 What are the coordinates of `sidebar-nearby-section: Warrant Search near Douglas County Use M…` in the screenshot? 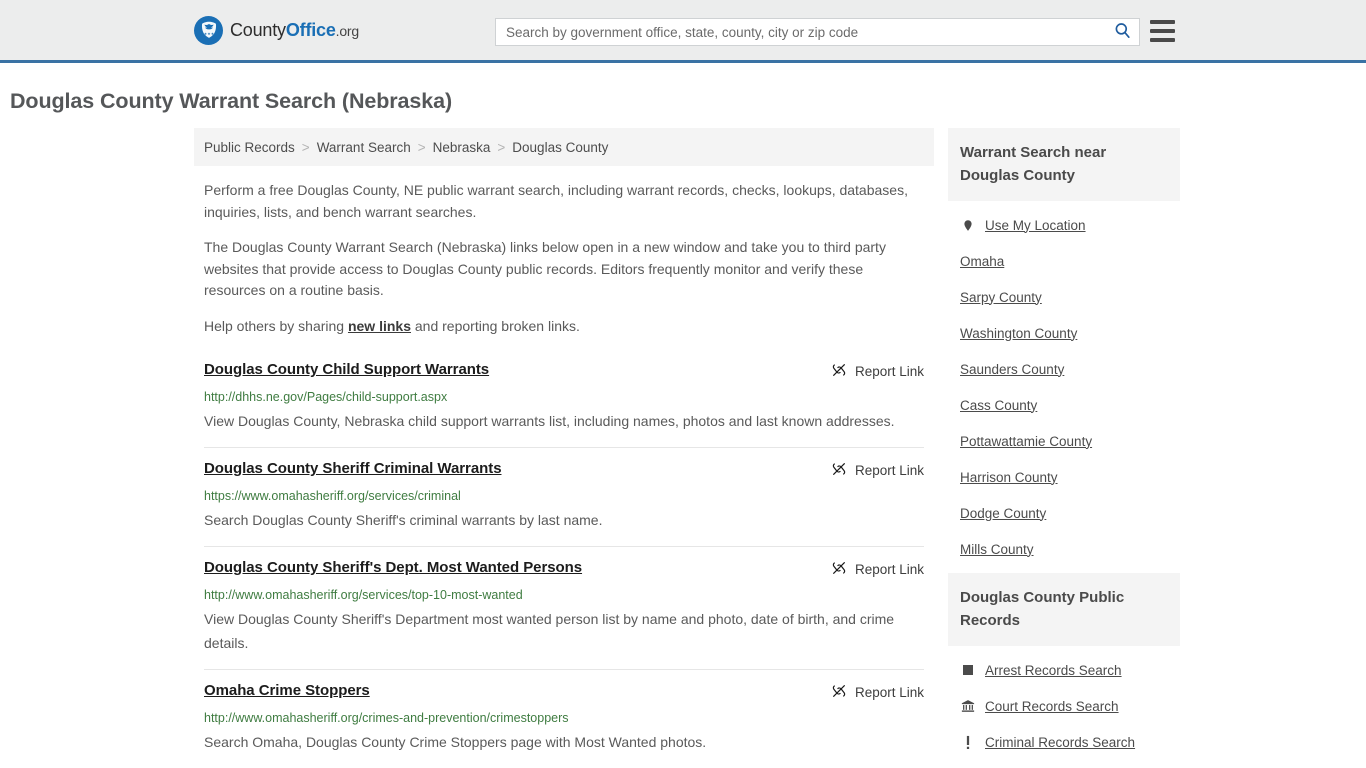 It's located at (1064, 347).